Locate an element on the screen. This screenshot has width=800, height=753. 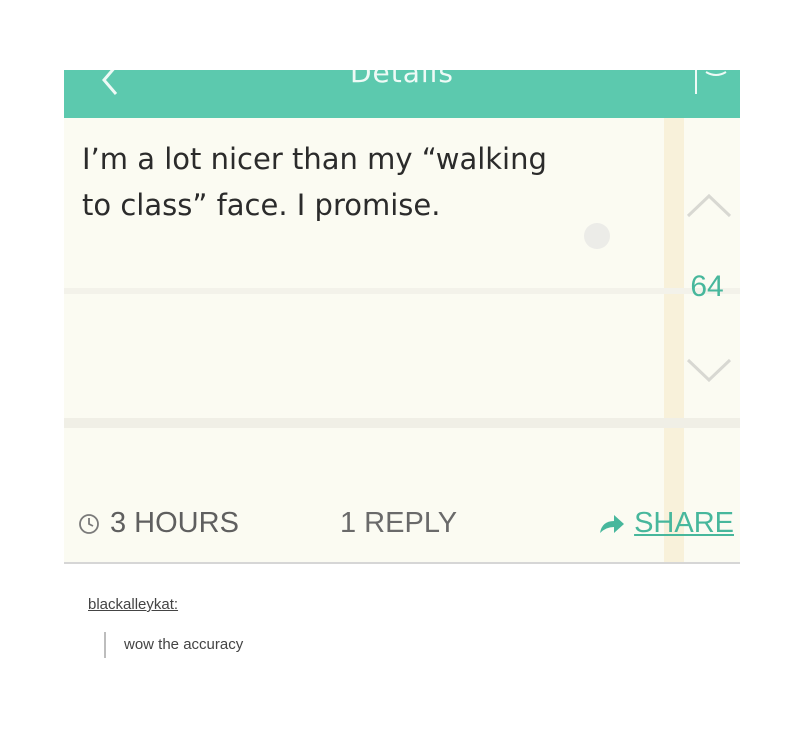
page-title: Details is located at coordinates (402, 79).